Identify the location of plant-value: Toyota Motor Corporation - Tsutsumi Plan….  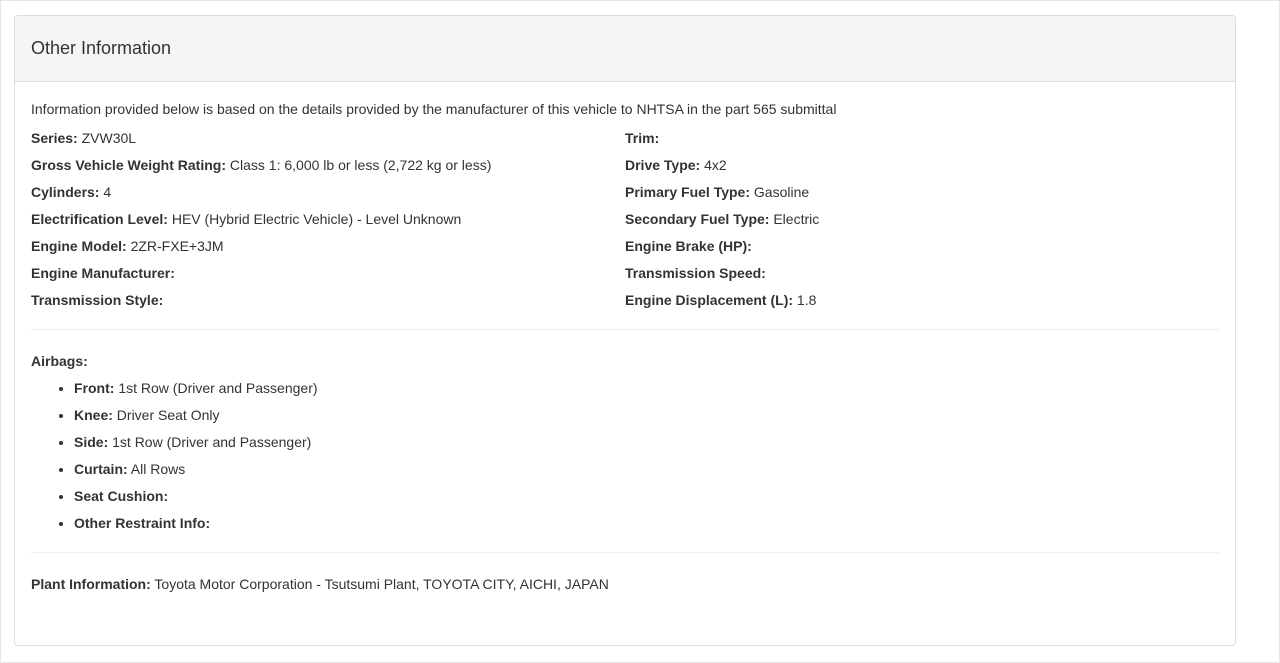
(381, 584).